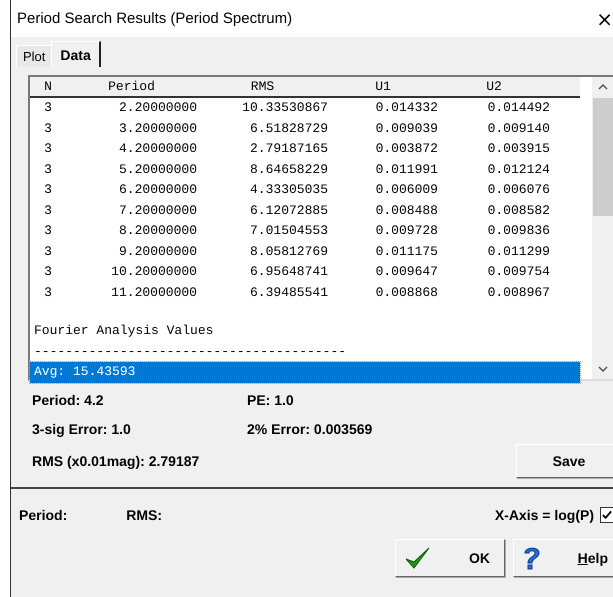  I want to click on list-item: ----------------------------------------, so click(305, 352).